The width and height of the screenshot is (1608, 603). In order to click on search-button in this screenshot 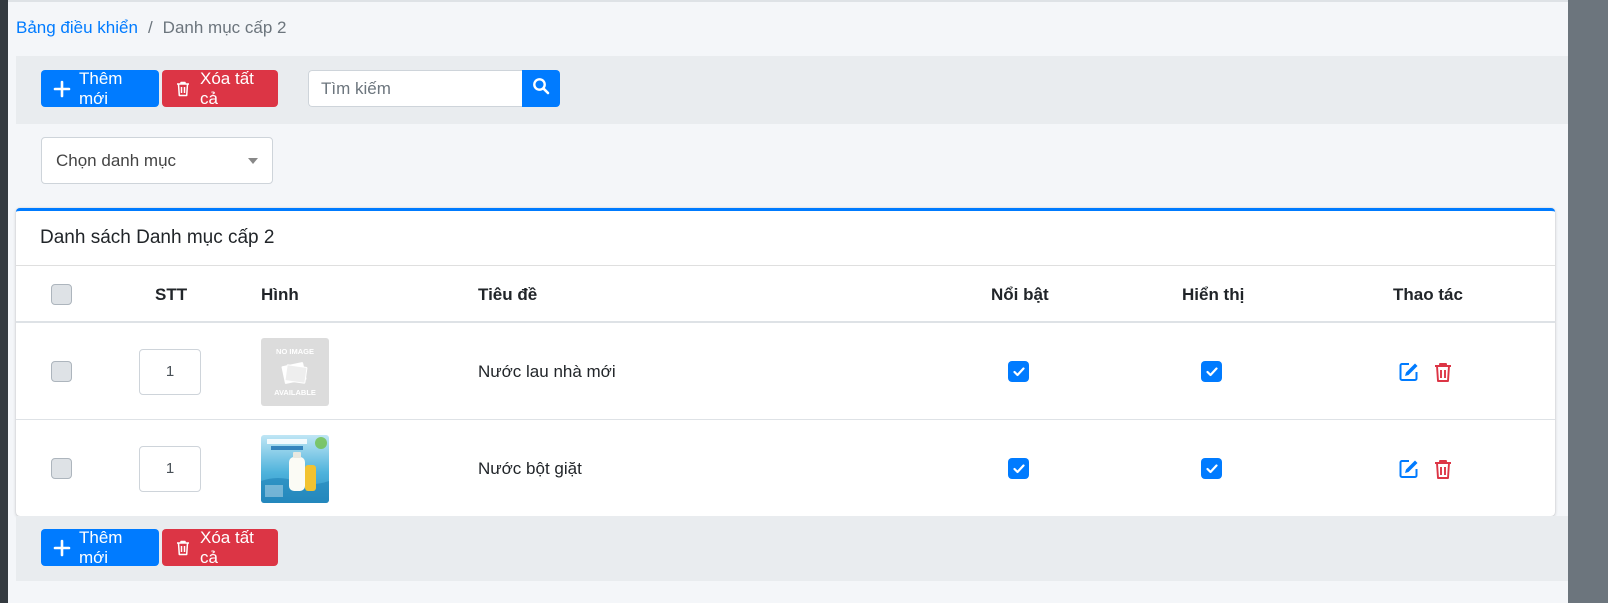, I will do `click(541, 88)`.